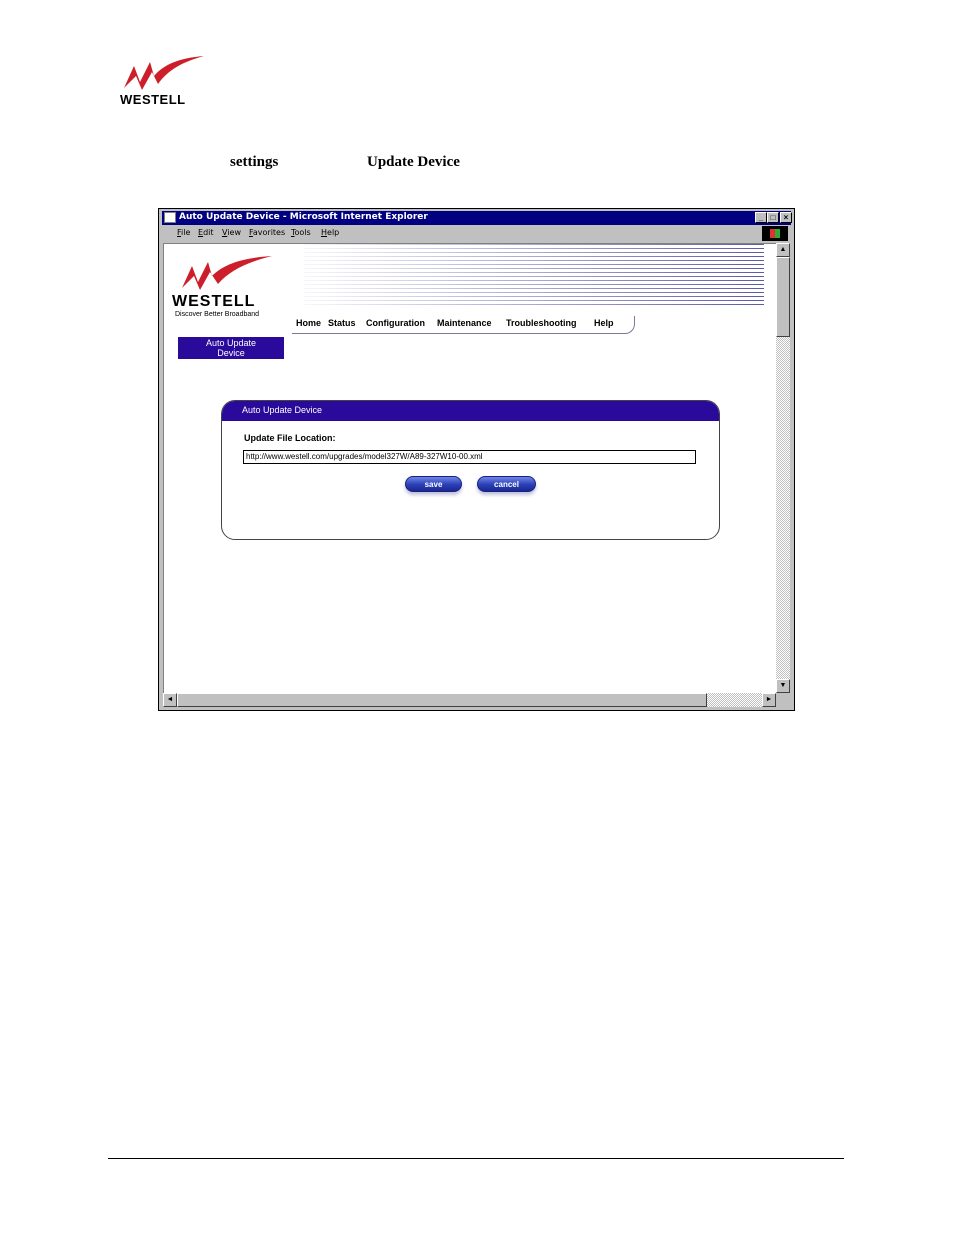 The image size is (954, 1235). Describe the element at coordinates (442, 700) in the screenshot. I see `horizontal-scroll-thumb` at that location.